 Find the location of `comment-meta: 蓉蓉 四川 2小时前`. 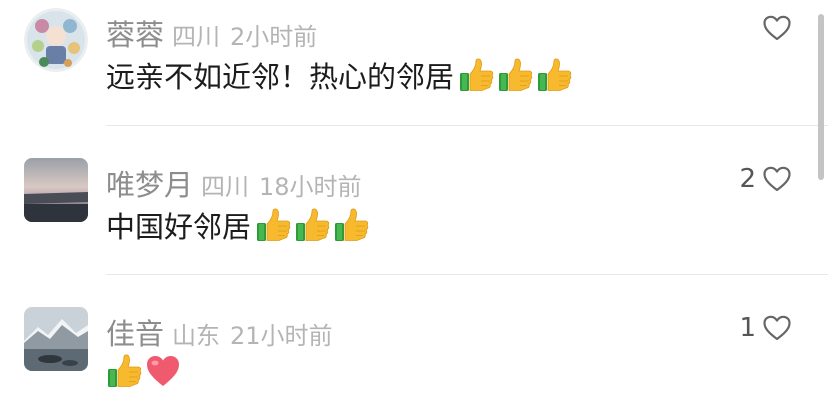

comment-meta: 蓉蓉 四川 2小时前 is located at coordinates (211, 32).